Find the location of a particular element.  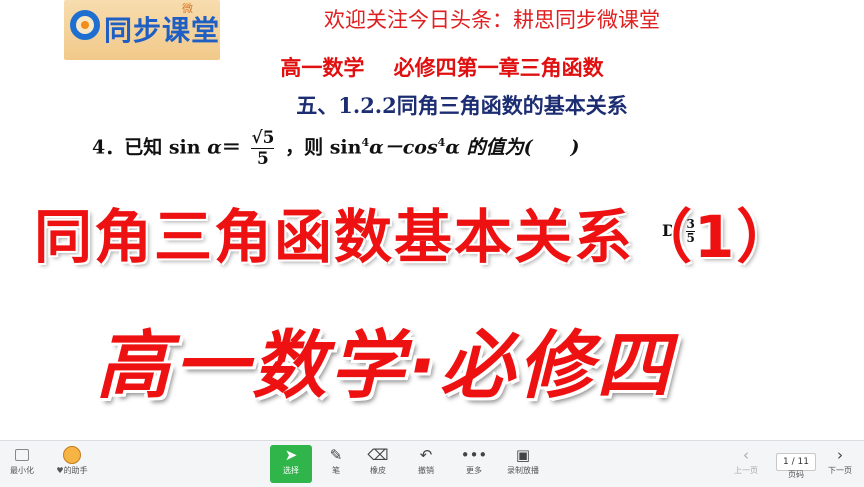

power-4a: 4 is located at coordinates (365, 143).